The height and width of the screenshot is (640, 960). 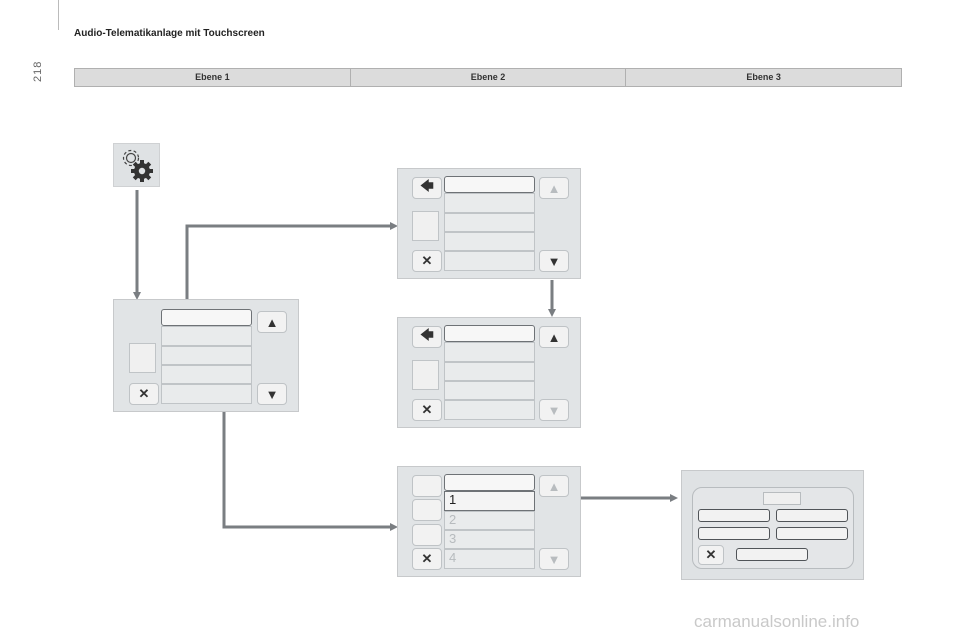 I want to click on confirm-button, so click(x=772, y=554).